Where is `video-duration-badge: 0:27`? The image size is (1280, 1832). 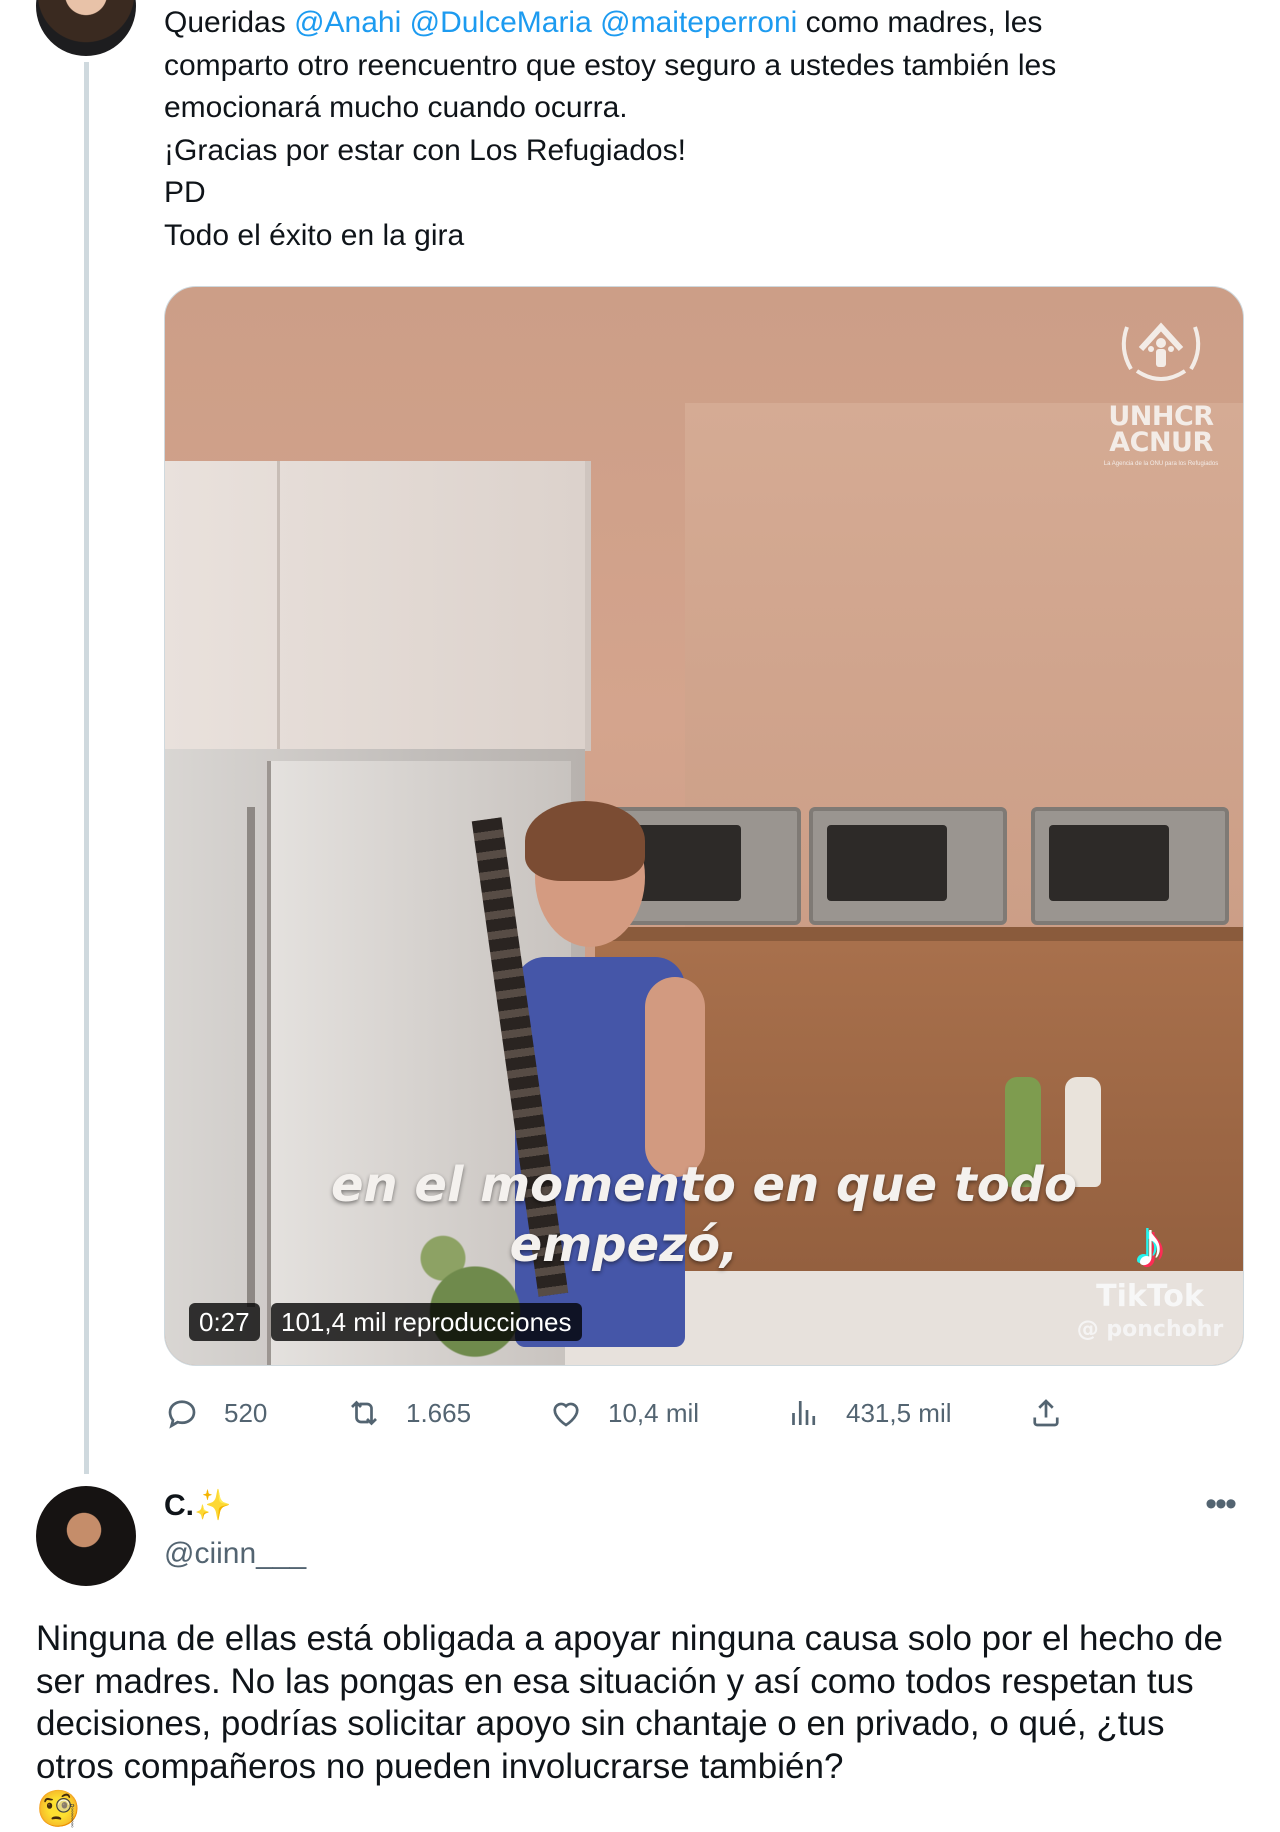 video-duration-badge: 0:27 is located at coordinates (224, 1322).